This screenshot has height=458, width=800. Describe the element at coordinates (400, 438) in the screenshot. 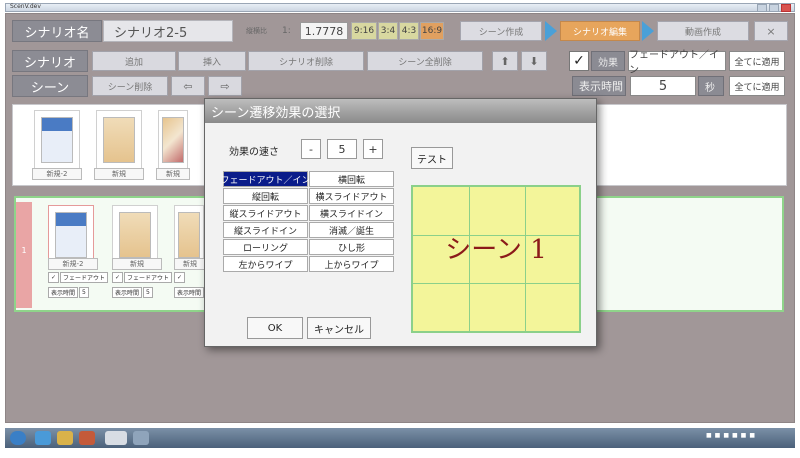

I see `taskbar: ■ ■ ■ ■ ■ ■` at that location.